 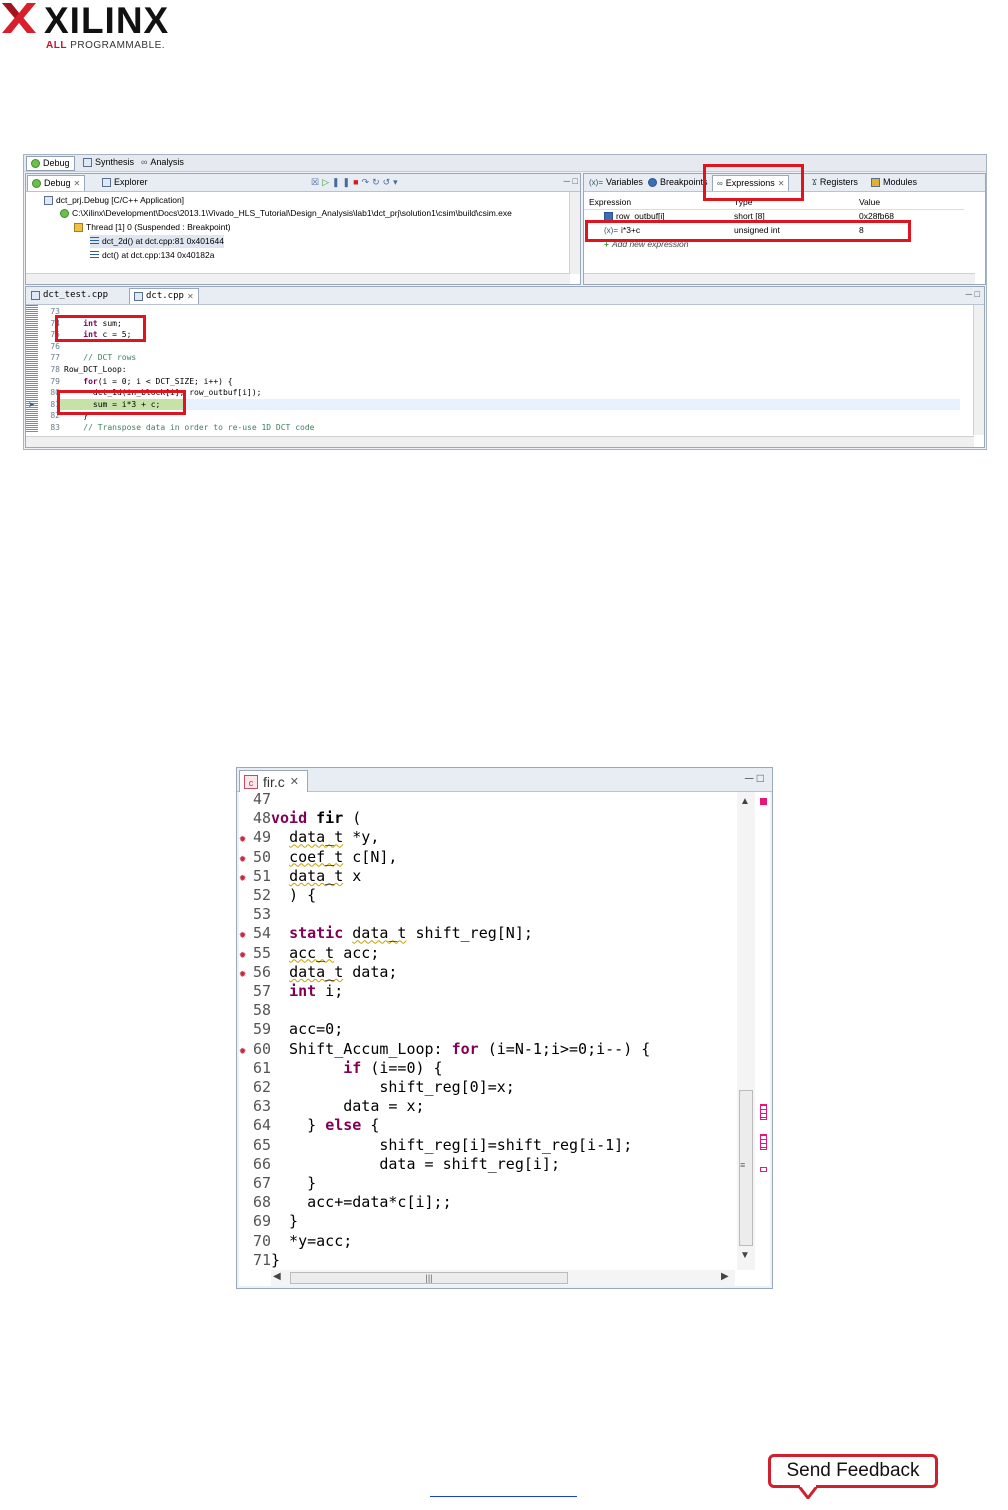 What do you see at coordinates (158, 381) in the screenshot?
I see `code-text: for(i = 0; i < DCT_SIZE; i++) {` at bounding box center [158, 381].